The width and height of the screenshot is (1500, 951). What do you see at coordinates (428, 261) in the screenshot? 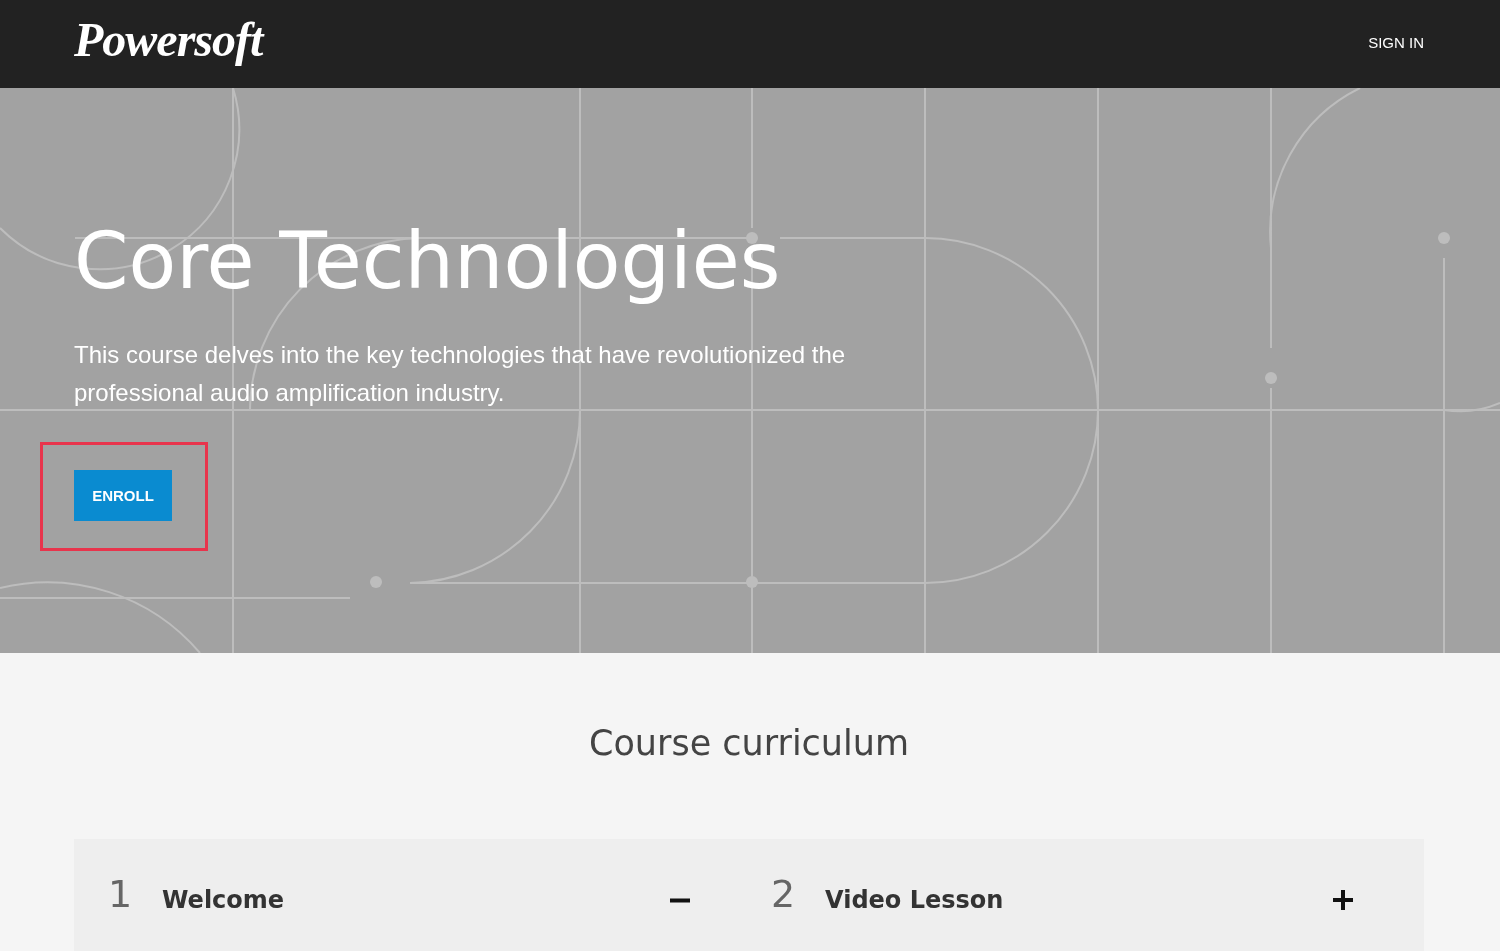
I see `course-title: Core Technologies` at bounding box center [428, 261].